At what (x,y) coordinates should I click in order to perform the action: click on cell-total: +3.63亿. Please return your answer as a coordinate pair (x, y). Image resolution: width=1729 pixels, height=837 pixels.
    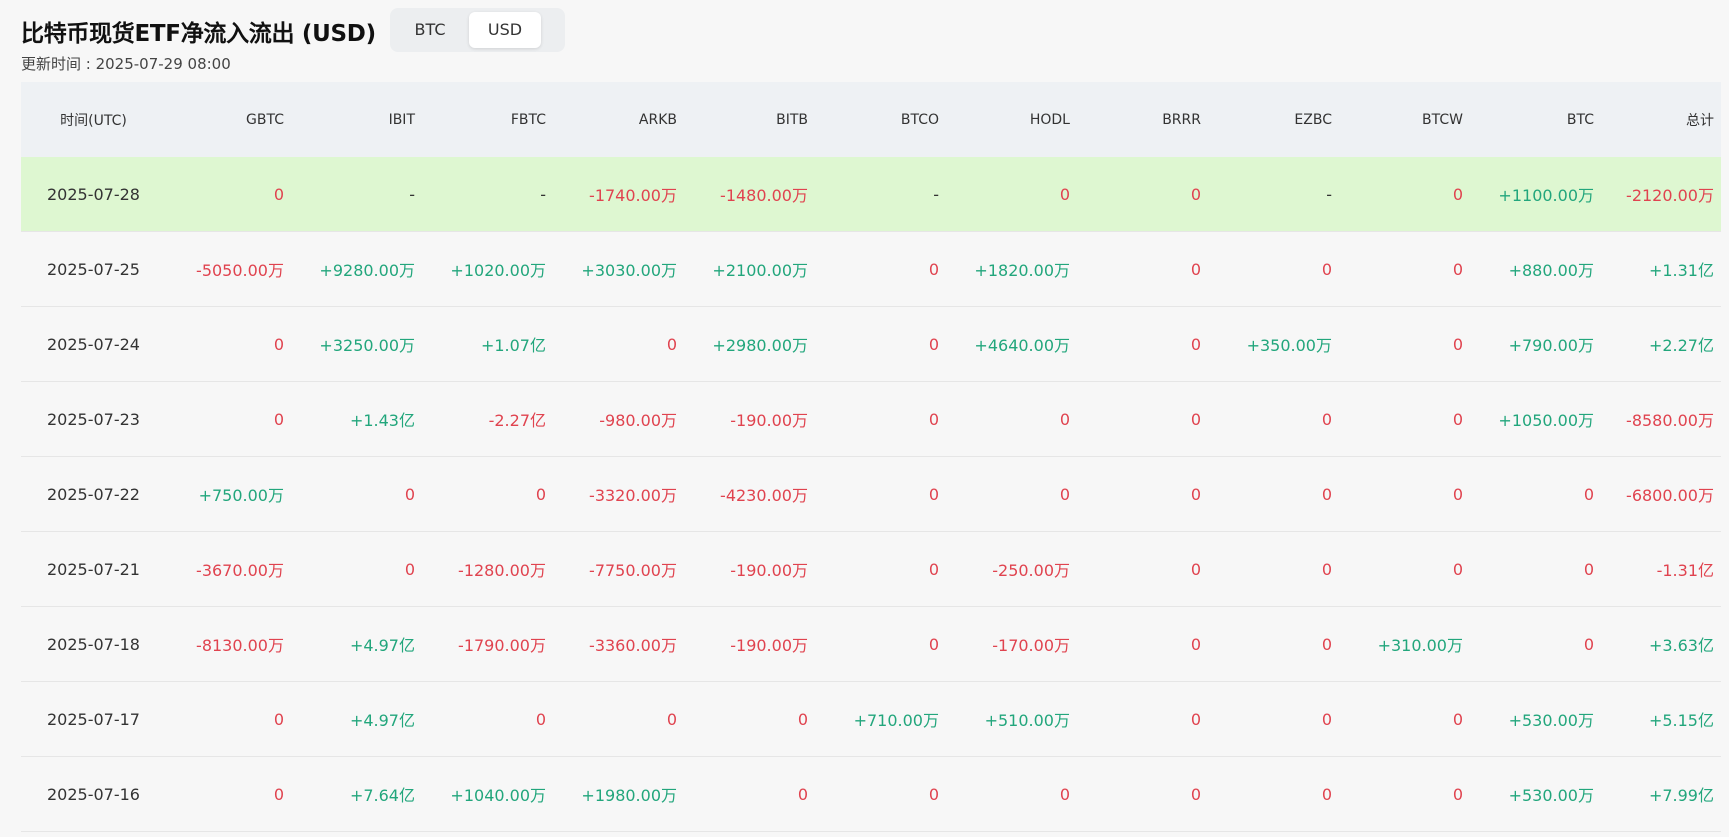
    Looking at the image, I should click on (1681, 645).